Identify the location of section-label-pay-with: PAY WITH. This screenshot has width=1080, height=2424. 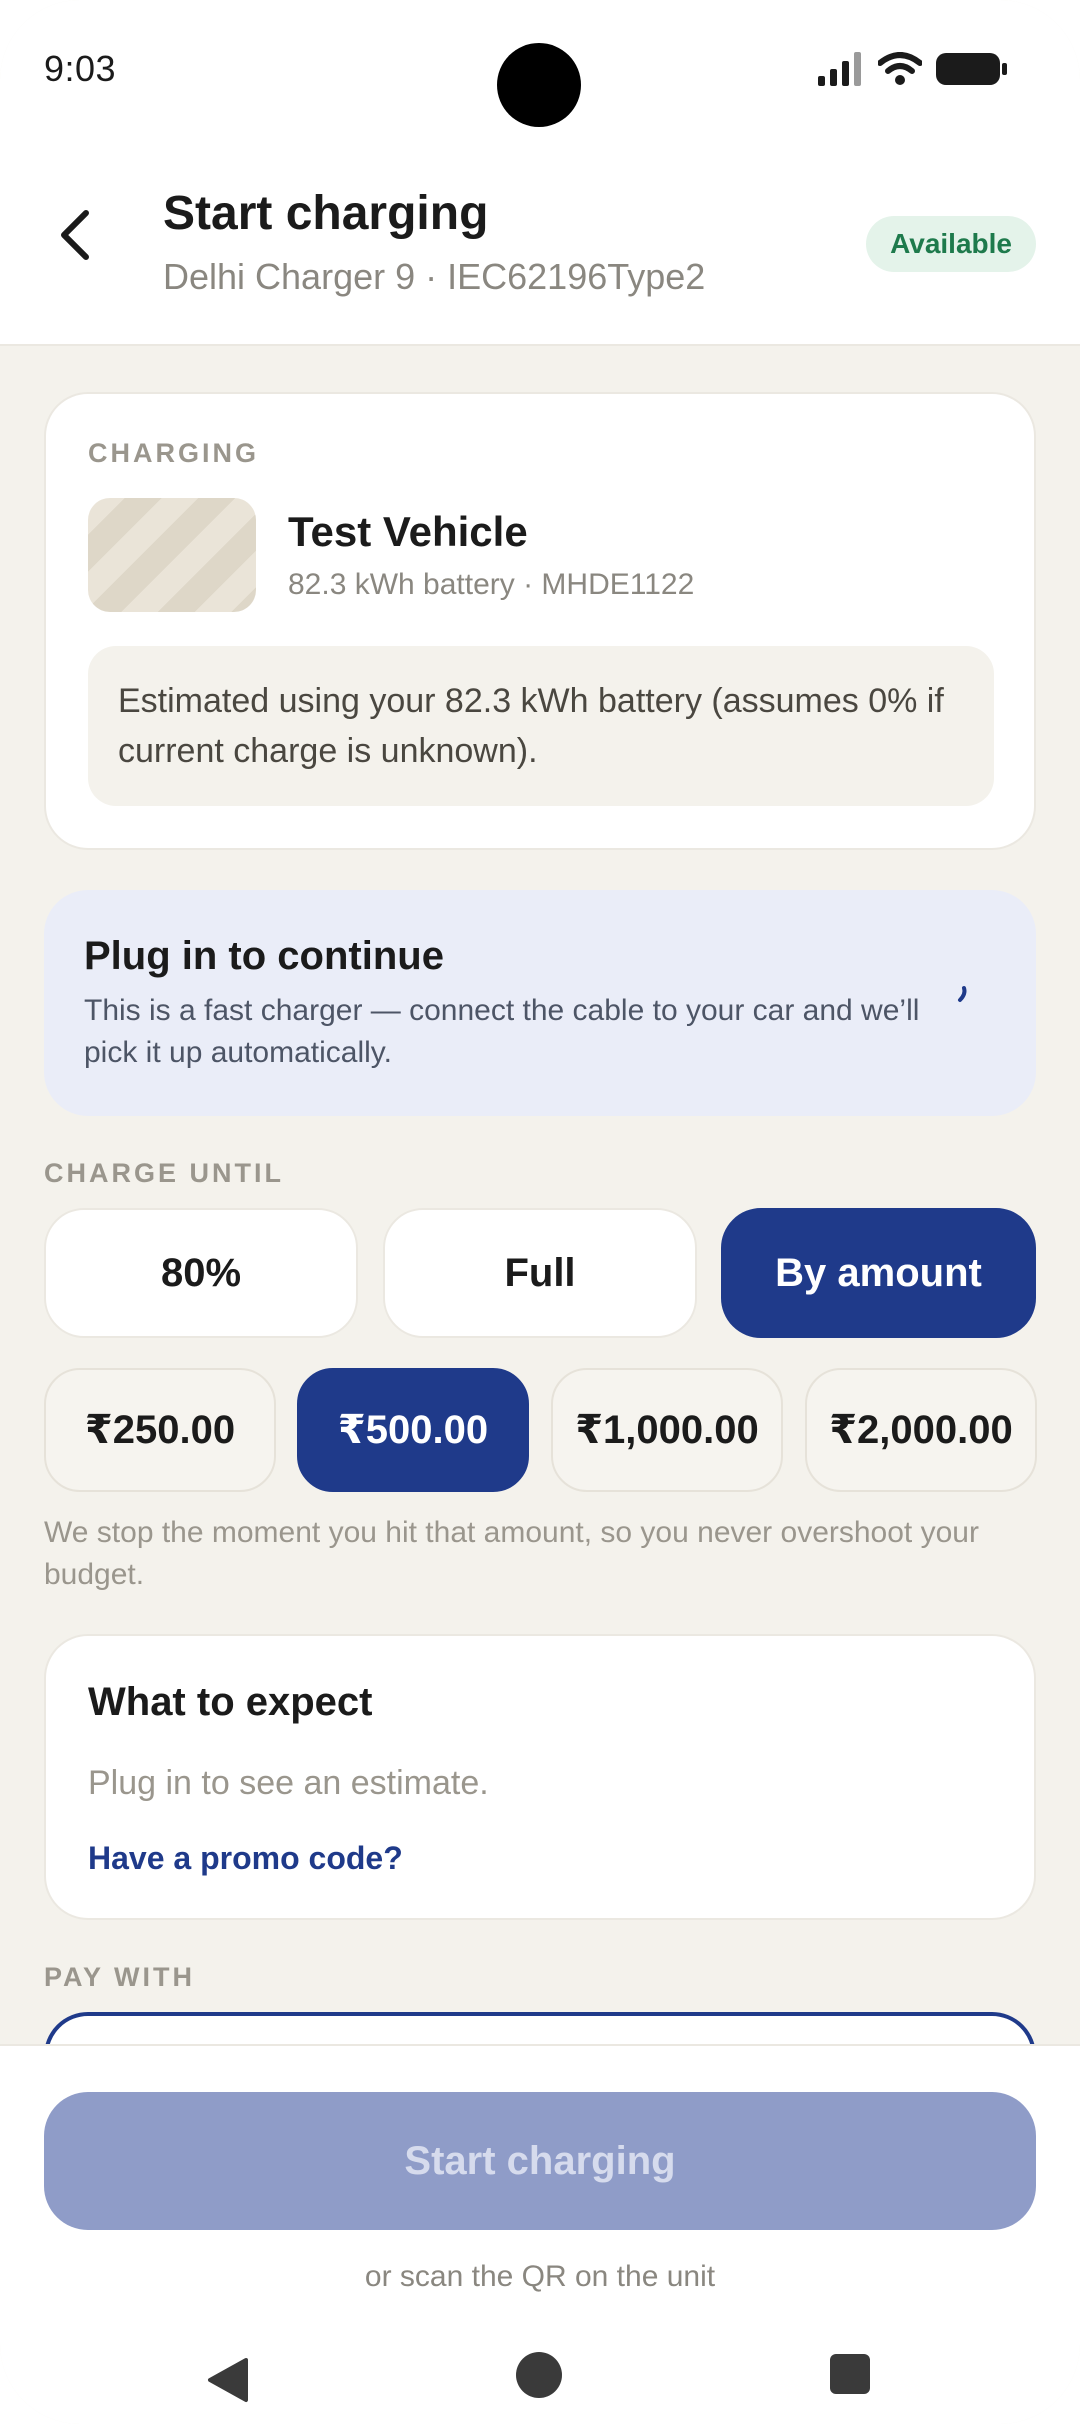
(120, 1977).